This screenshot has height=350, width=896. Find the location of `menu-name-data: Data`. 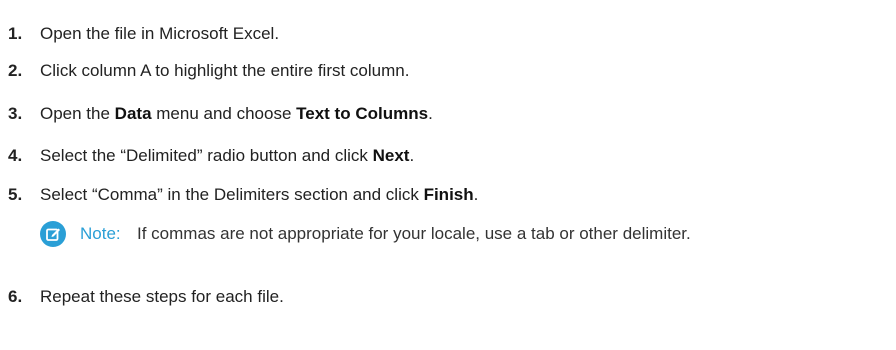

menu-name-data: Data is located at coordinates (133, 113).